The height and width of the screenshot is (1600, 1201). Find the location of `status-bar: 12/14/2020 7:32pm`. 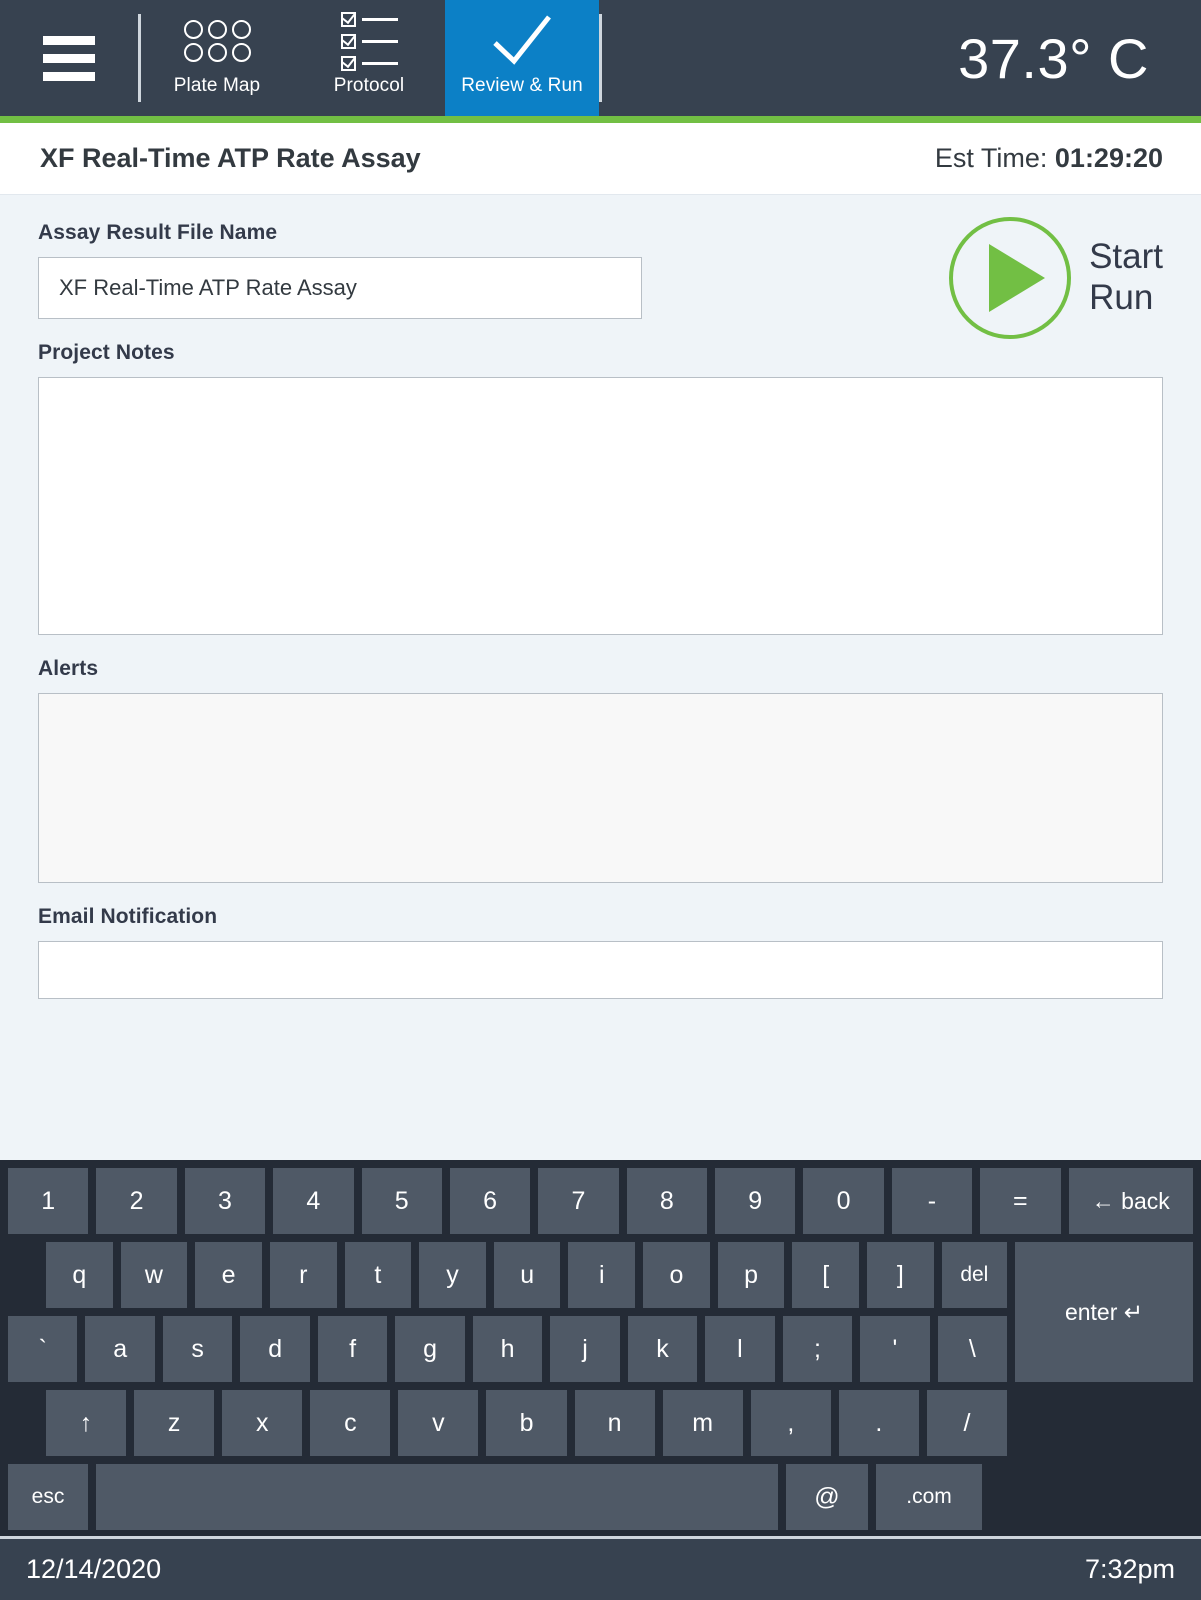

status-bar: 12/14/2020 7:32pm is located at coordinates (600, 1568).